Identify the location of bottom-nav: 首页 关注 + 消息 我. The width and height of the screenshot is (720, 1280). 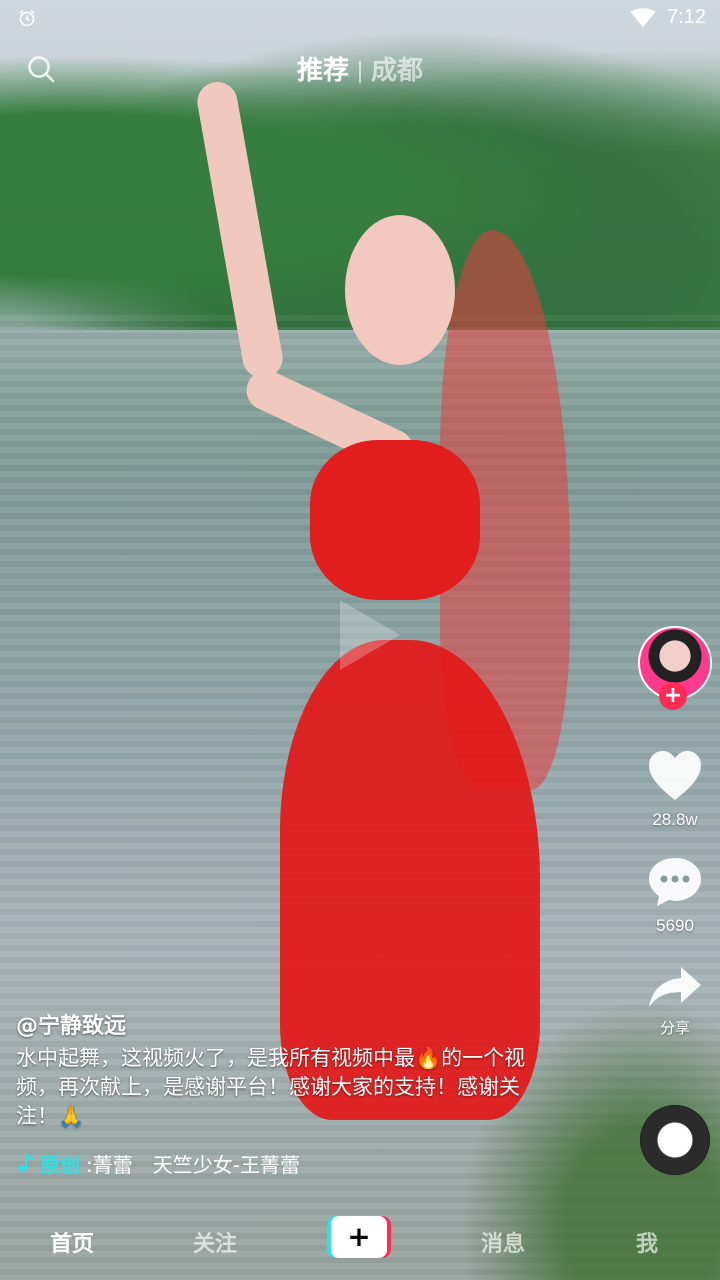
(360, 1243).